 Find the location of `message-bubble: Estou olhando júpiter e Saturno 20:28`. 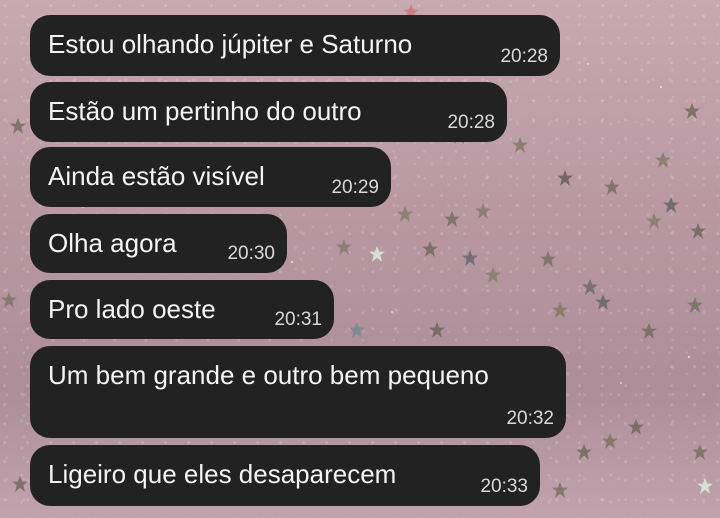

message-bubble: Estou olhando júpiter e Saturno 20:28 is located at coordinates (295, 45).